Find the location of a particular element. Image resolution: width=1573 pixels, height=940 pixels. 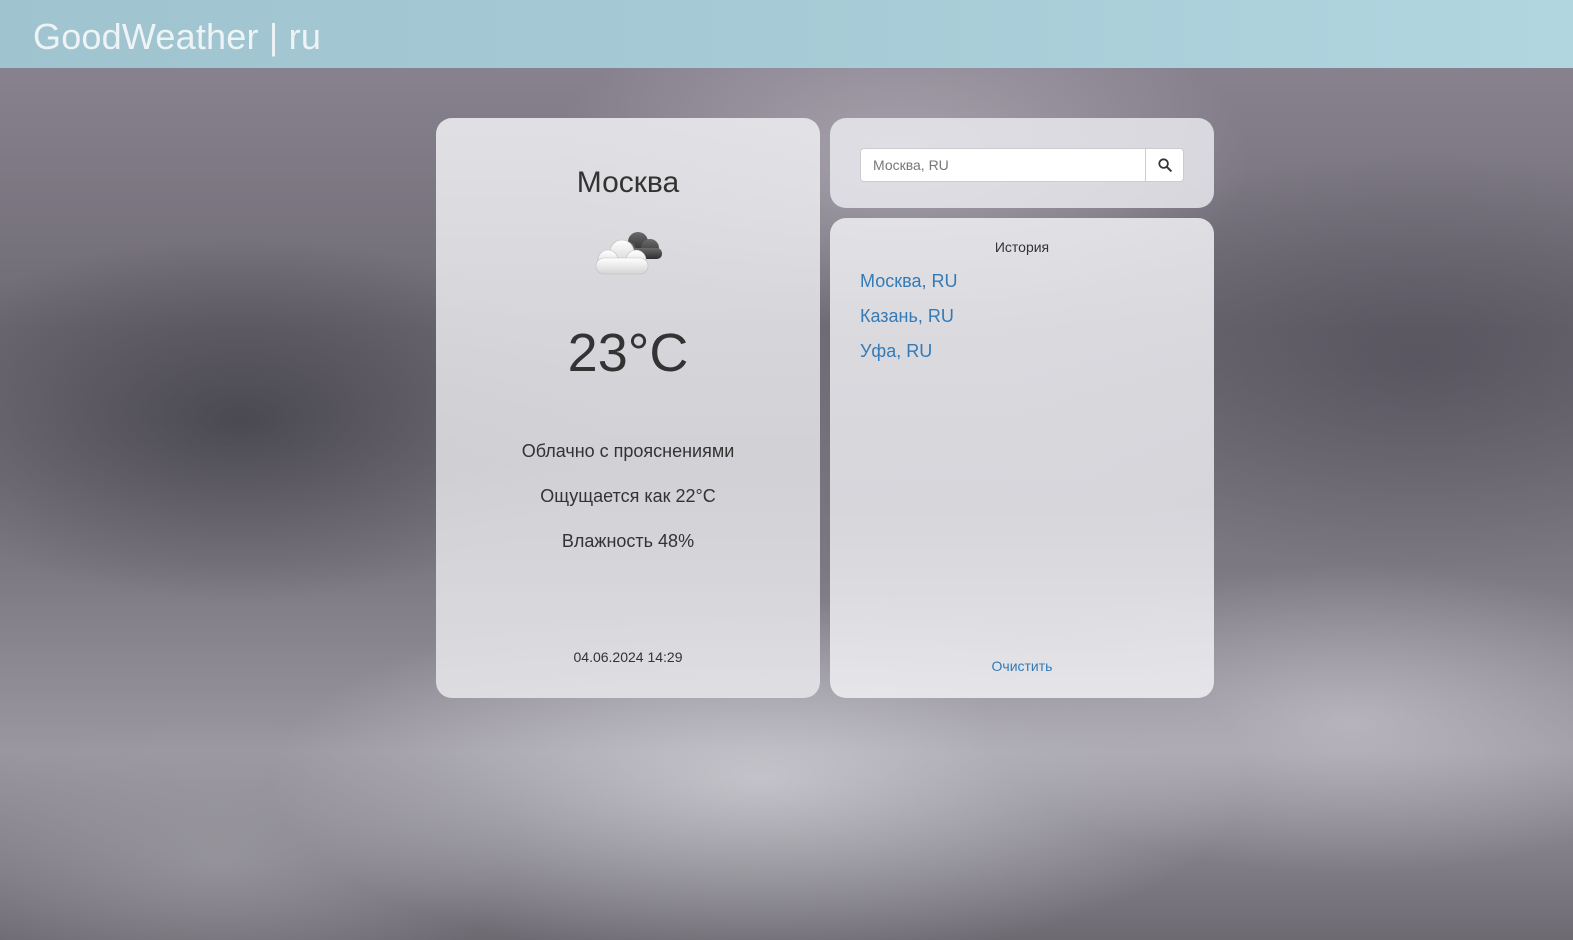

history-item: Уфа, RU is located at coordinates (908, 357).